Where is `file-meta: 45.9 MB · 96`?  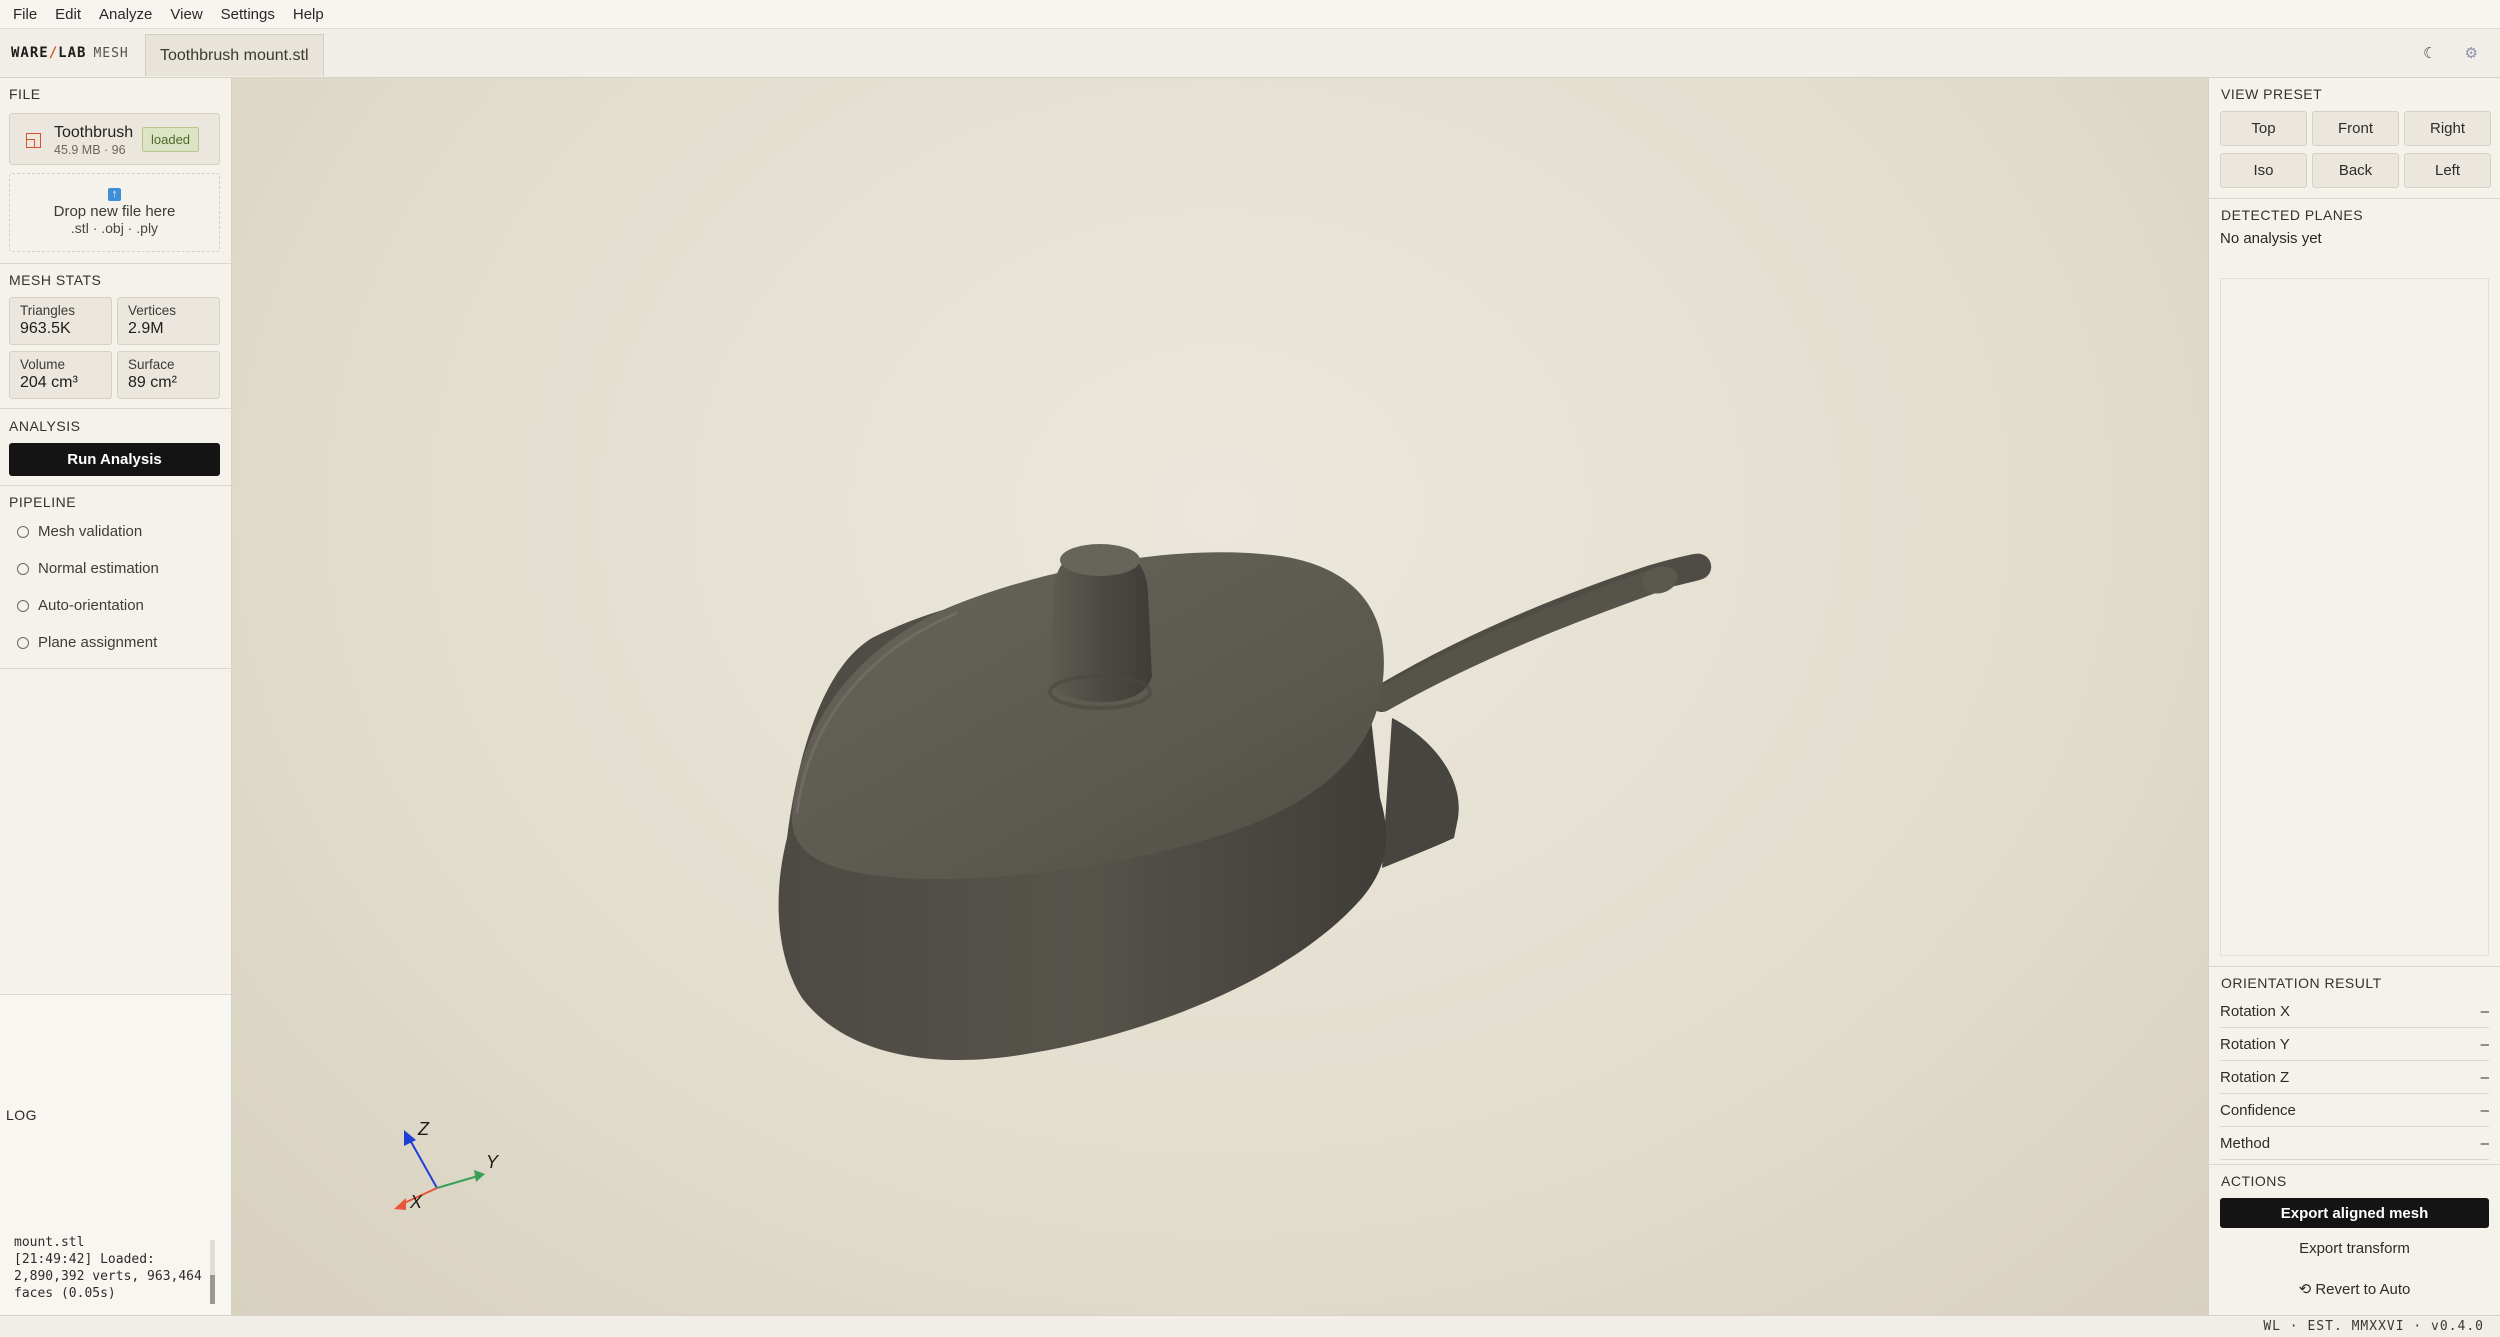 file-meta: 45.9 MB · 96 is located at coordinates (90, 150).